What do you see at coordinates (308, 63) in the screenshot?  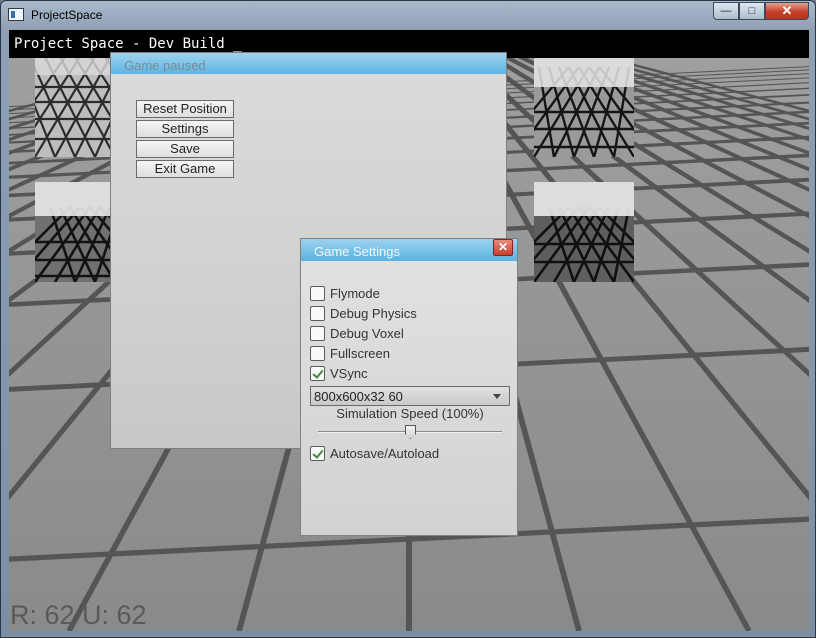 I see `paused-header: Game paused` at bounding box center [308, 63].